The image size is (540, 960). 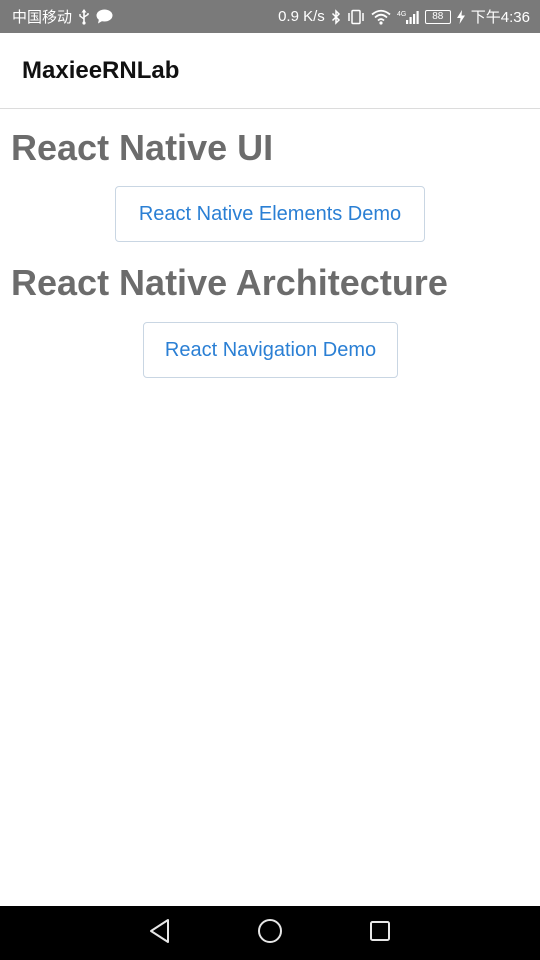 I want to click on heading-react-native-architecture: React Native Architecture, so click(x=229, y=282).